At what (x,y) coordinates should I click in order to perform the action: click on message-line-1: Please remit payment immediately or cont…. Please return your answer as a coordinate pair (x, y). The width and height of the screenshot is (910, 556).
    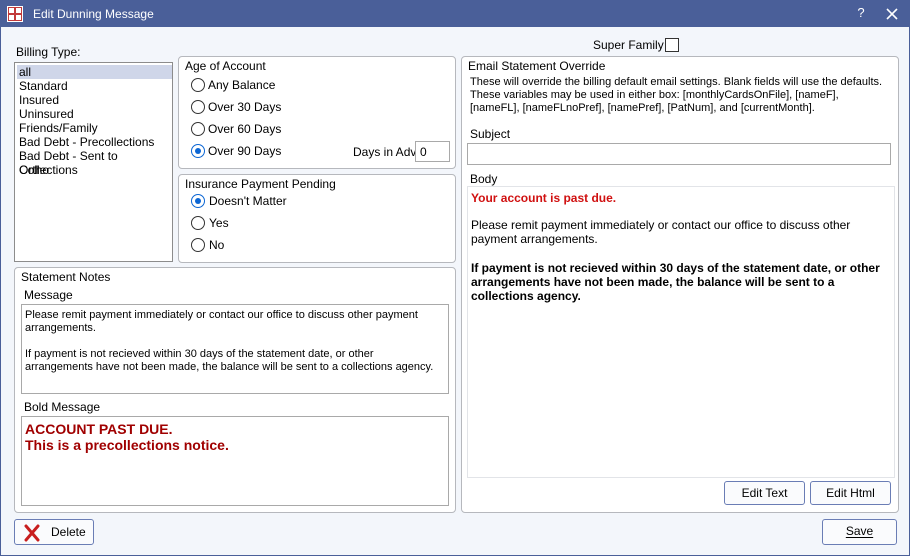
    Looking at the image, I should click on (221, 321).